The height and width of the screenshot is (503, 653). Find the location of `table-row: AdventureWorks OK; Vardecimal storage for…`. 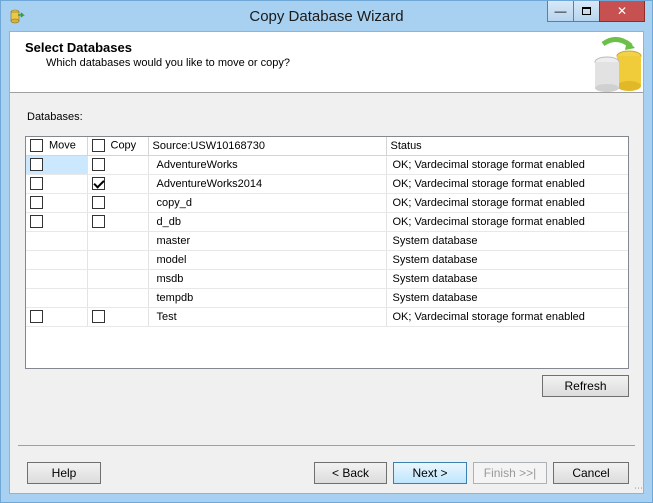

table-row: AdventureWorks OK; Vardecimal storage for… is located at coordinates (327, 165).